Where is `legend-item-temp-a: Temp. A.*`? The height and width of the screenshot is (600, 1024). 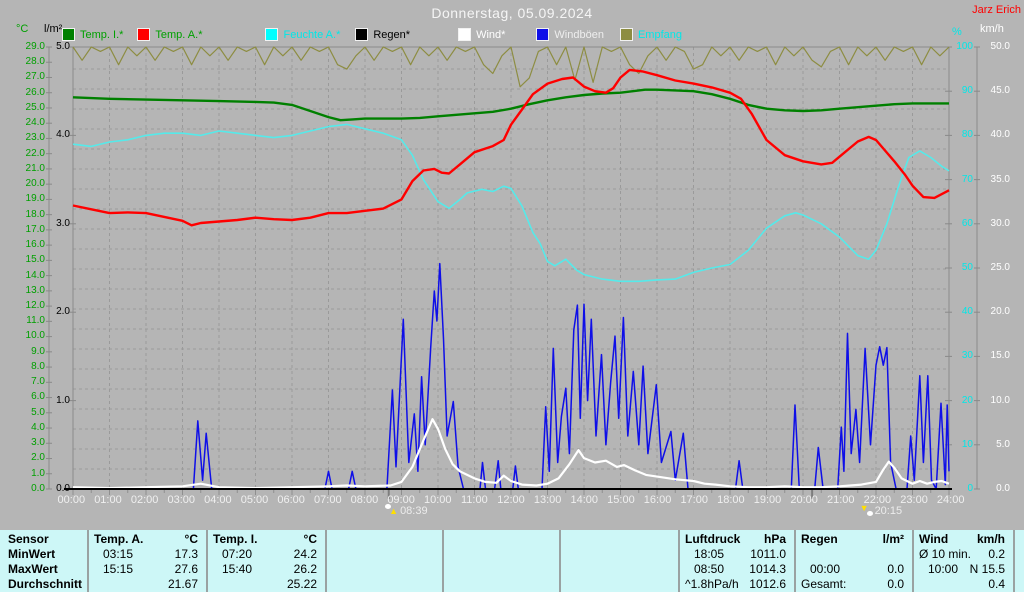
legend-item-temp-a: Temp. A.* is located at coordinates (169, 34).